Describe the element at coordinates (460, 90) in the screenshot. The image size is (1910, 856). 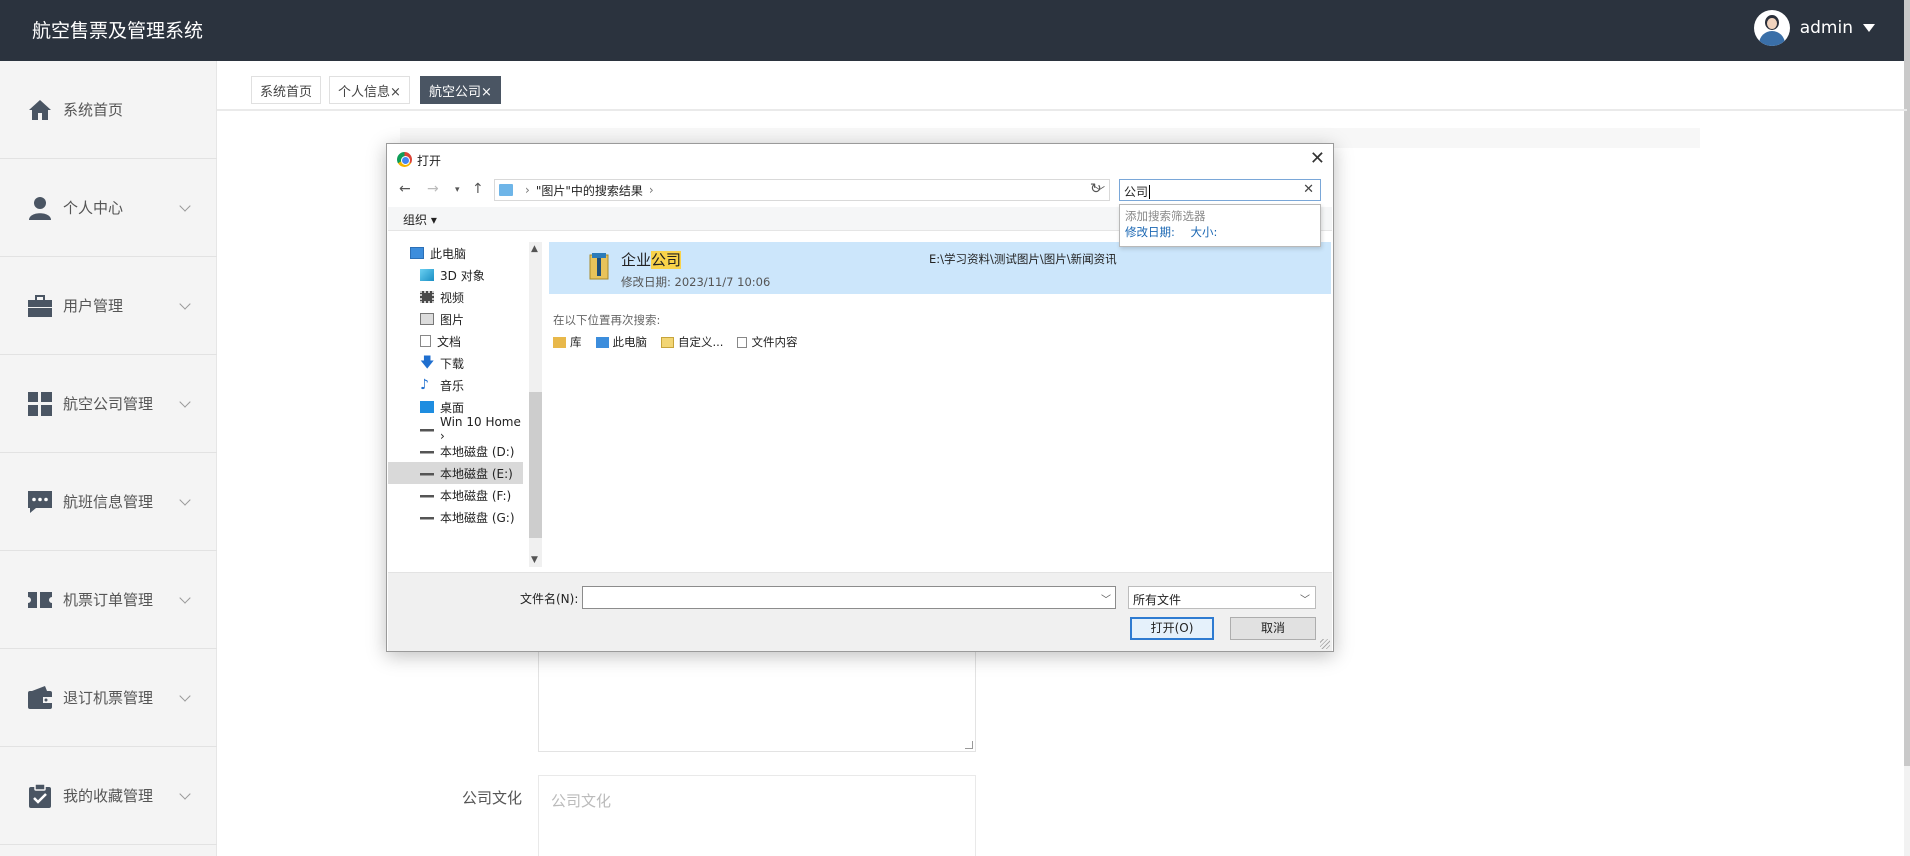
I see `tab-airlines: 航空公司×` at that location.